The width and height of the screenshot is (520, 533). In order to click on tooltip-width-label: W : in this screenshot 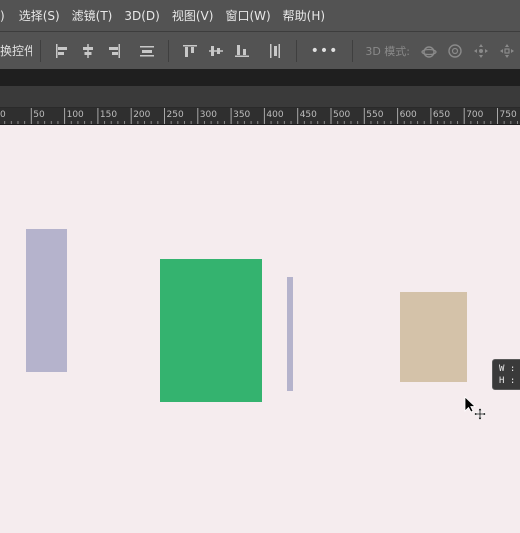, I will do `click(507, 369)`.